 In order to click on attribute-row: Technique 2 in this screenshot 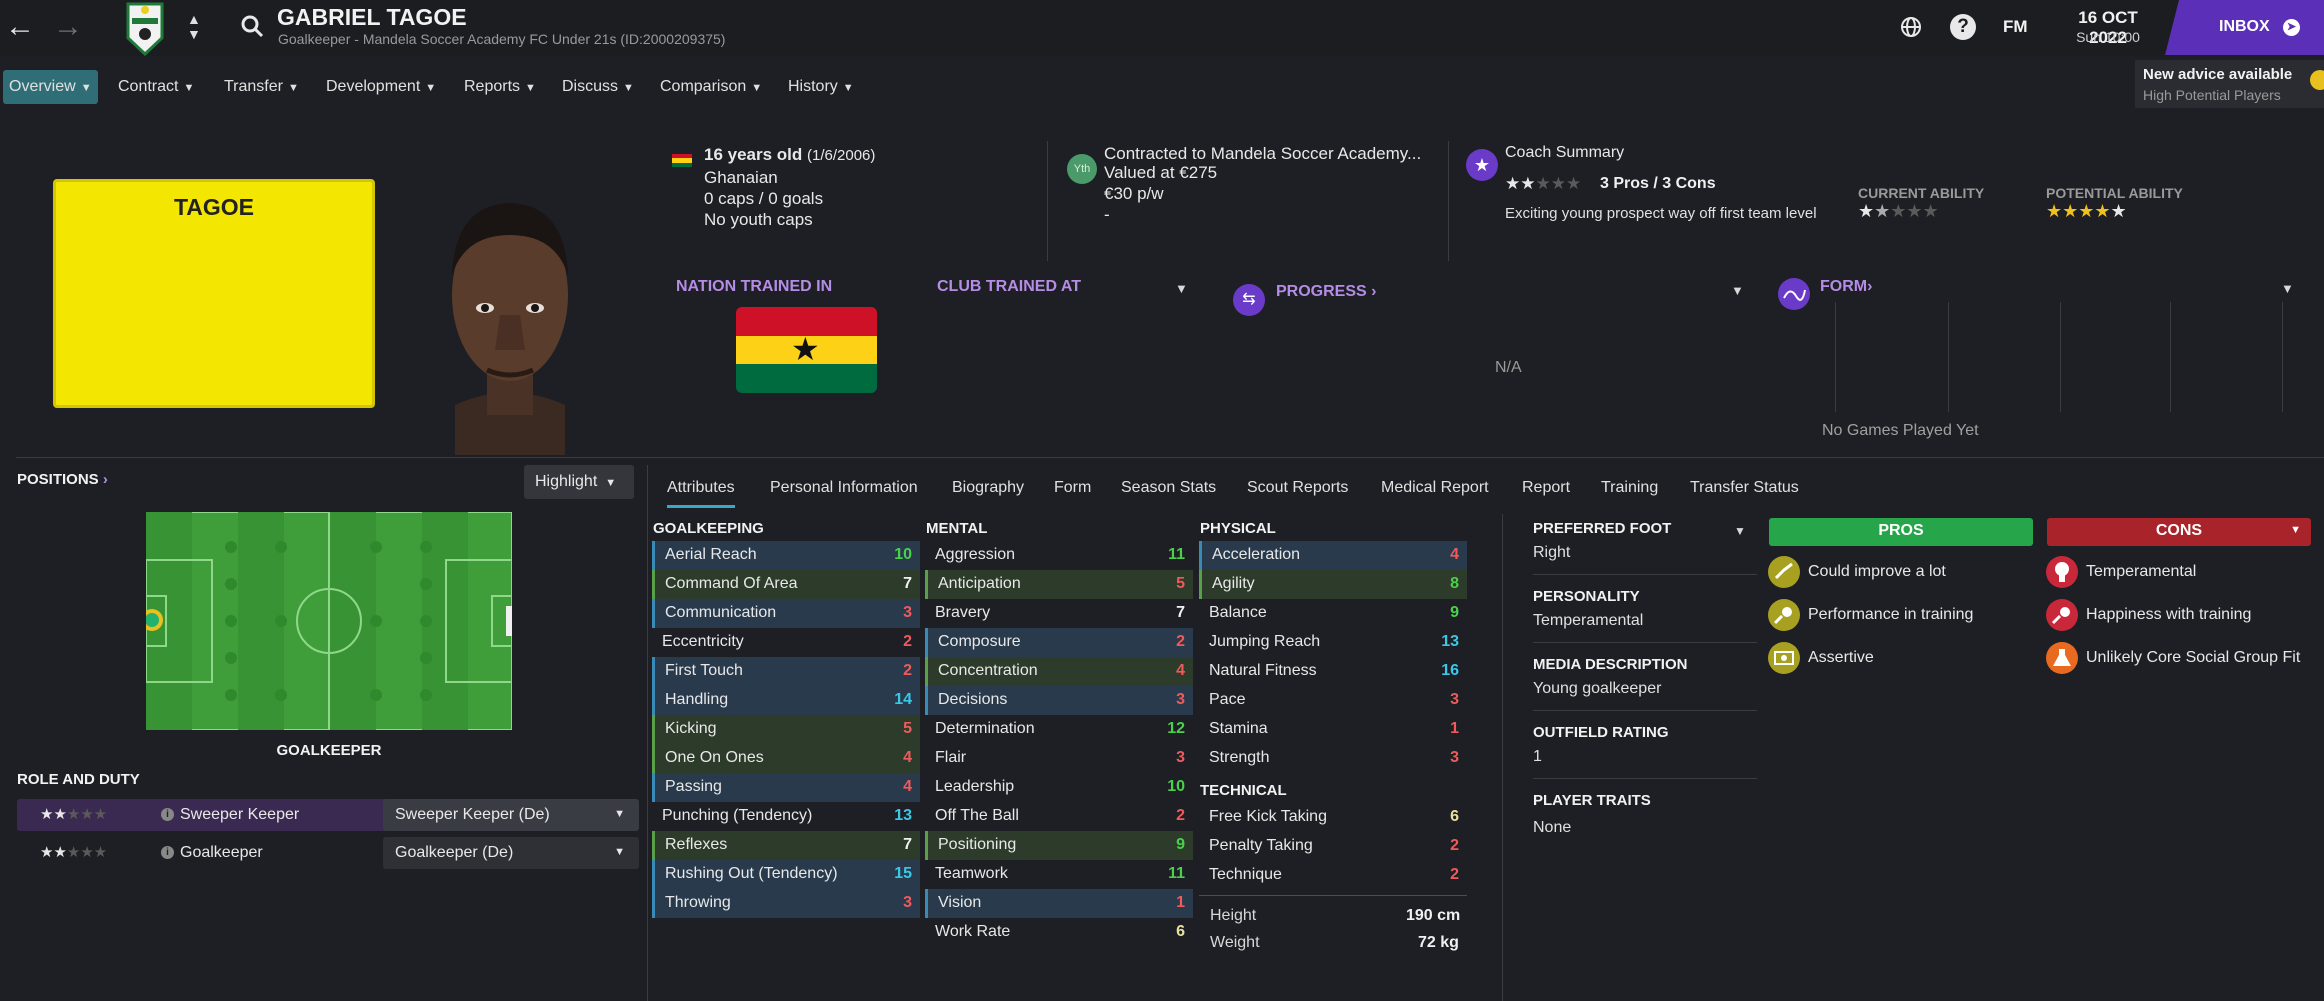, I will do `click(1333, 875)`.